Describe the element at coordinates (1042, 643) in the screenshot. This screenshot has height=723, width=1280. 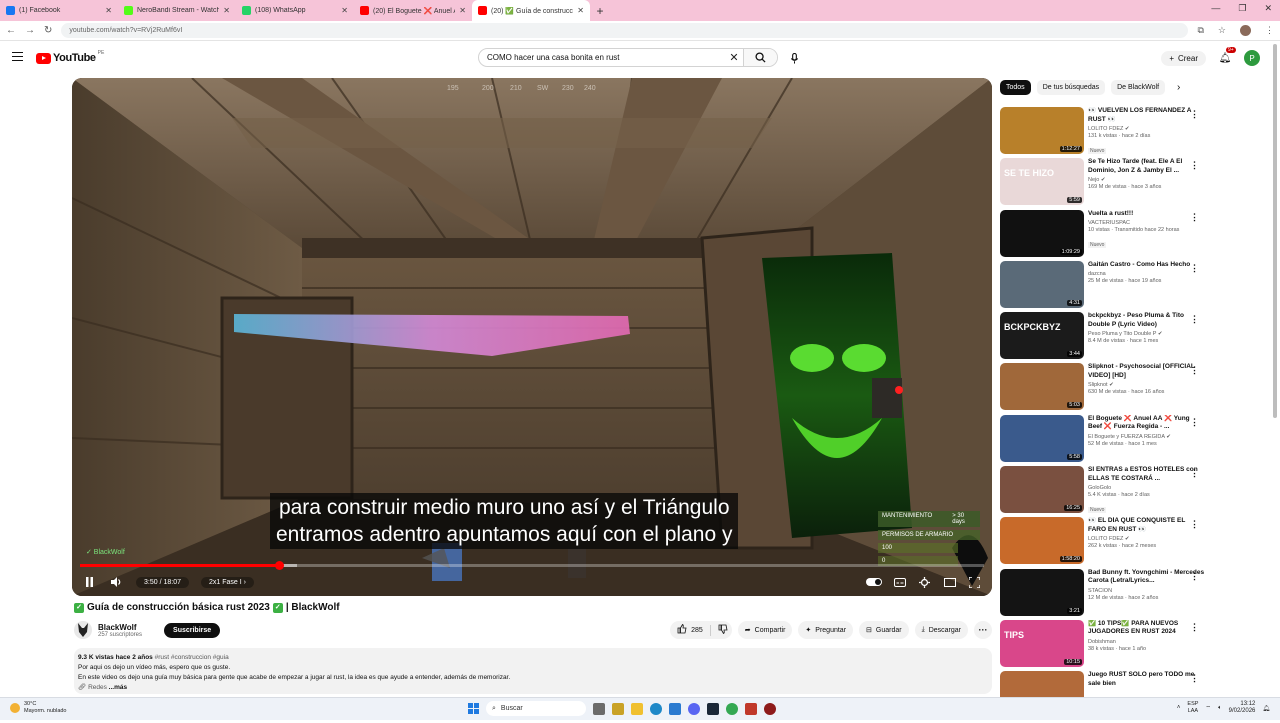
I see `video-thumbnail: TIPS 10:15` at that location.